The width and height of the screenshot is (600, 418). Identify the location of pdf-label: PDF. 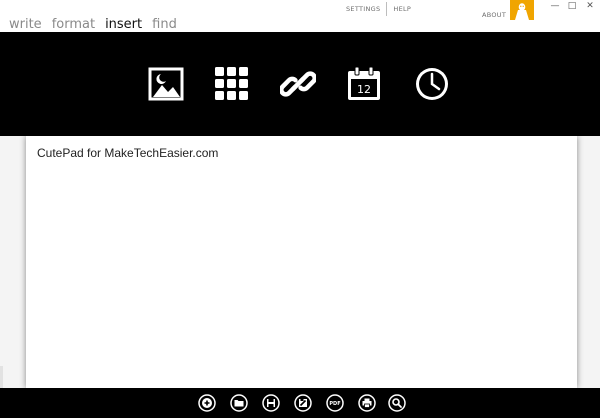
(334, 404).